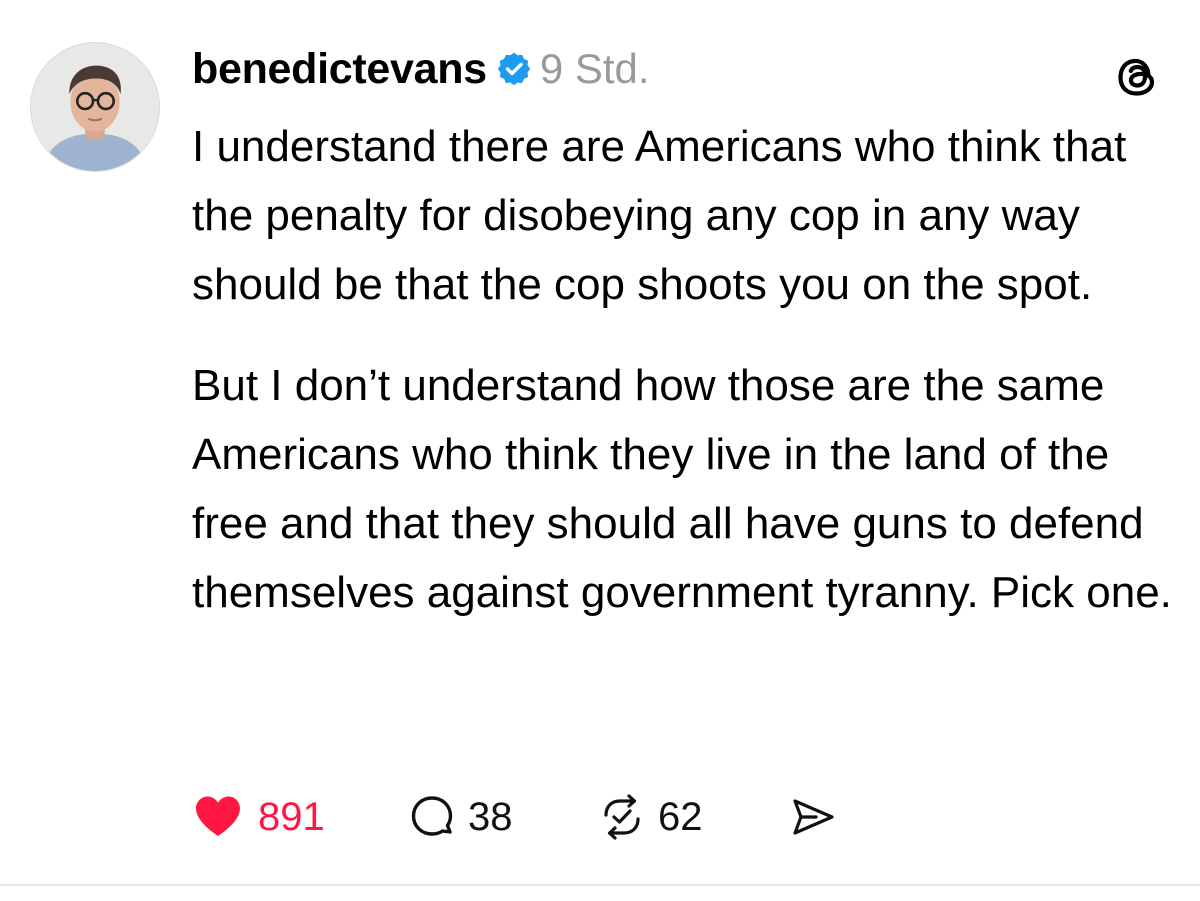 Image resolution: width=1200 pixels, height=901 pixels. I want to click on share-button, so click(812, 817).